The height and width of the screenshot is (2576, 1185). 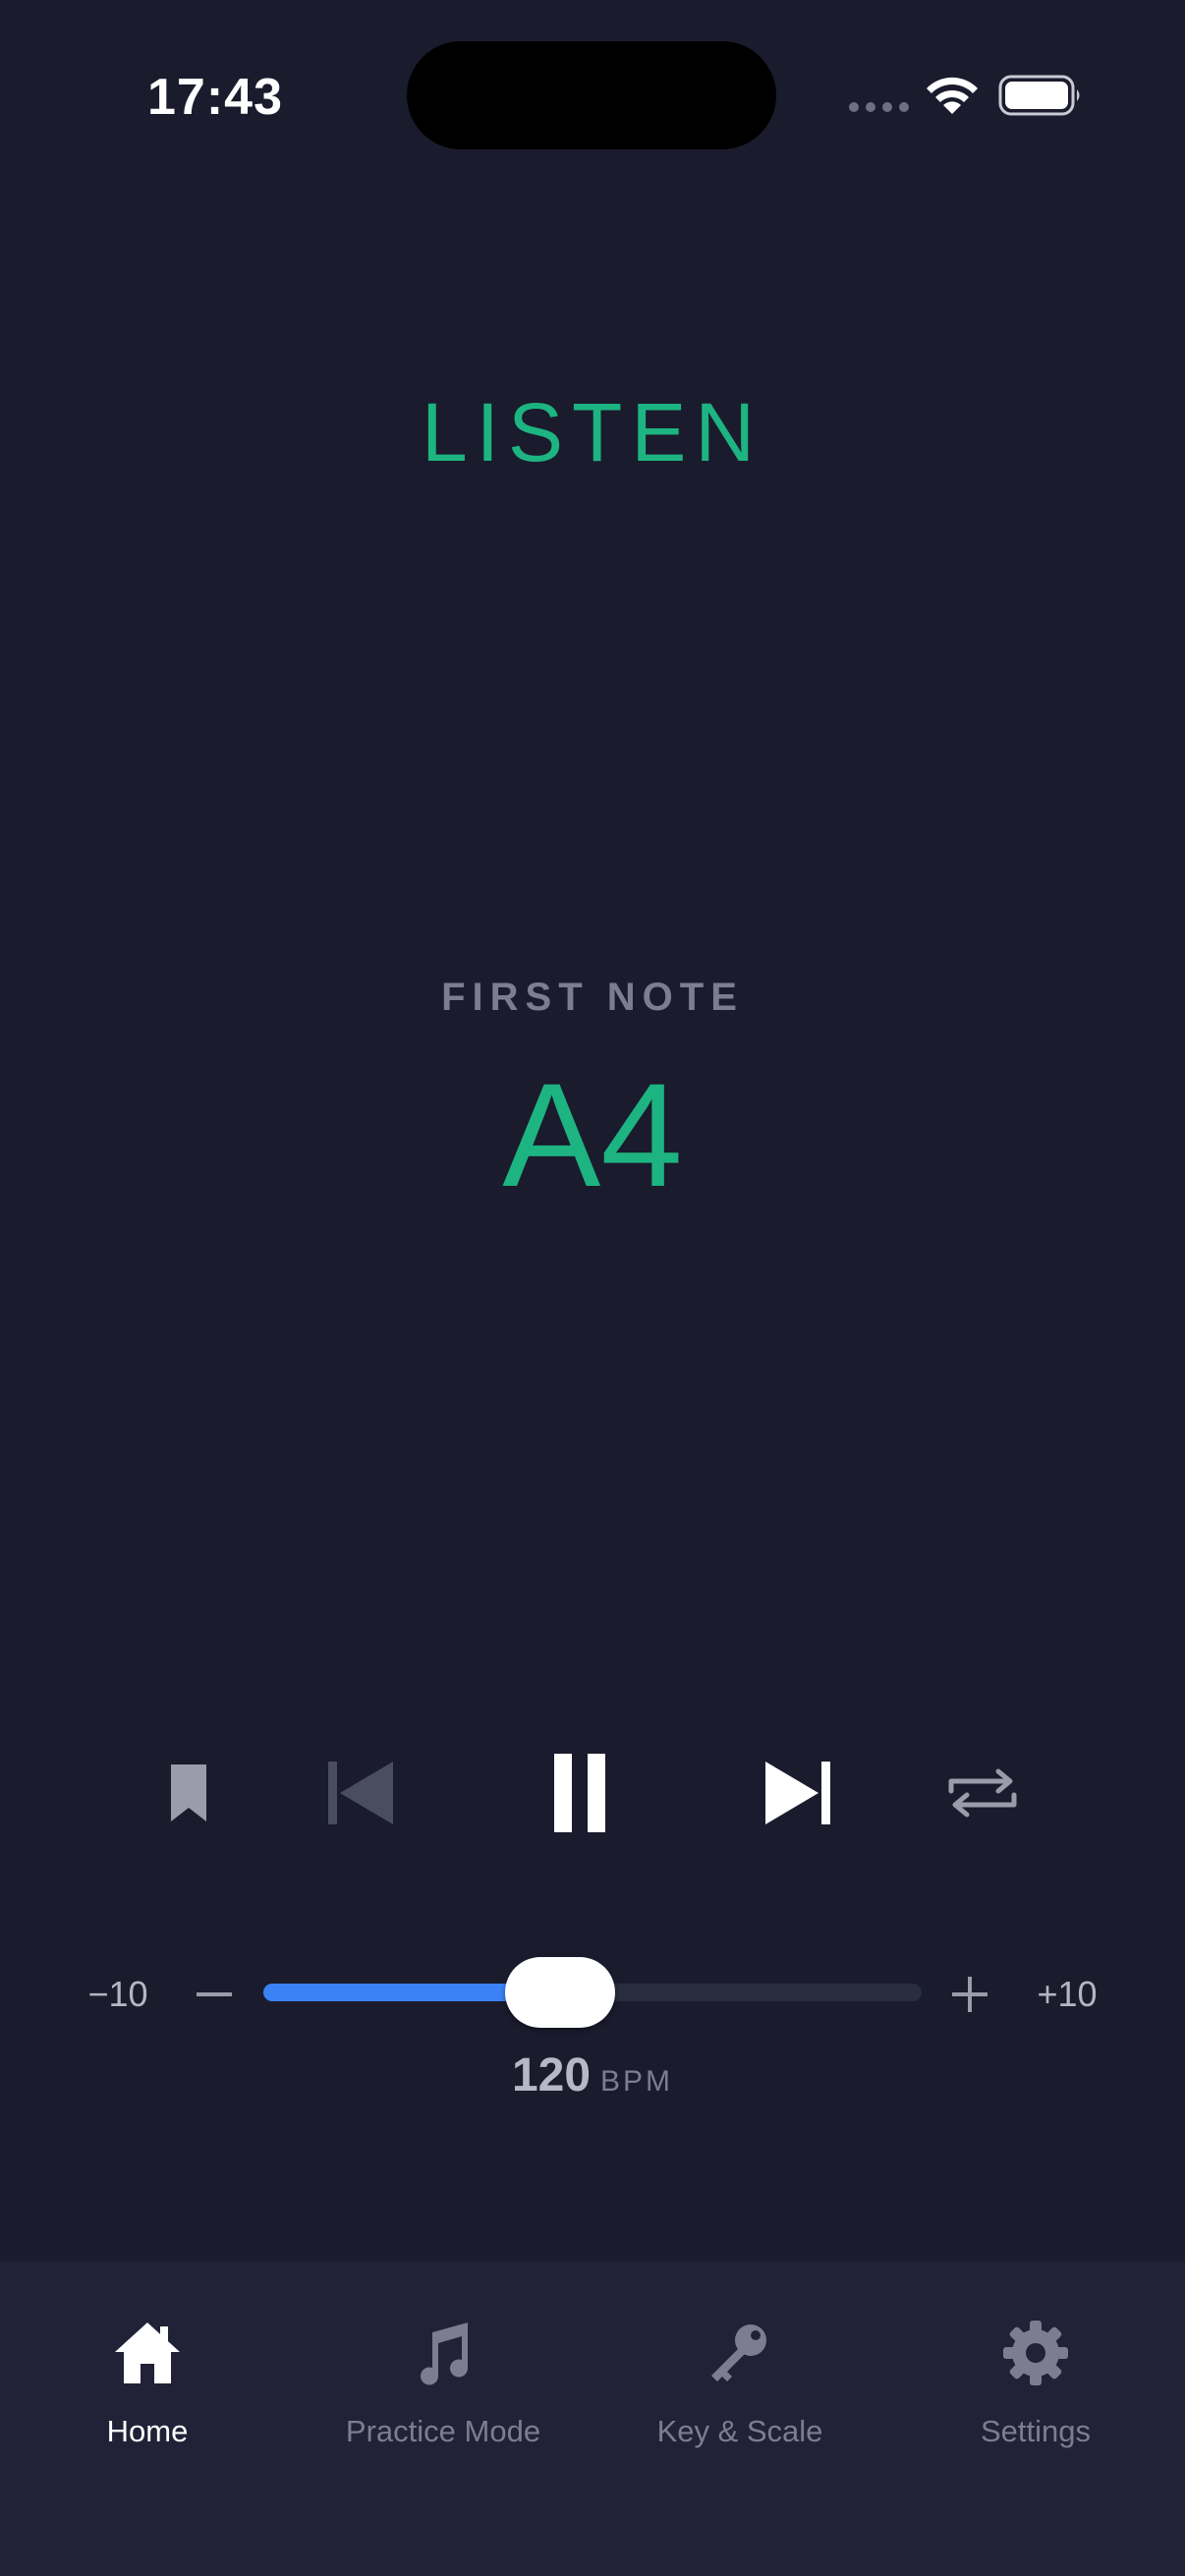 What do you see at coordinates (953, 95) in the screenshot?
I see `wifi-icon` at bounding box center [953, 95].